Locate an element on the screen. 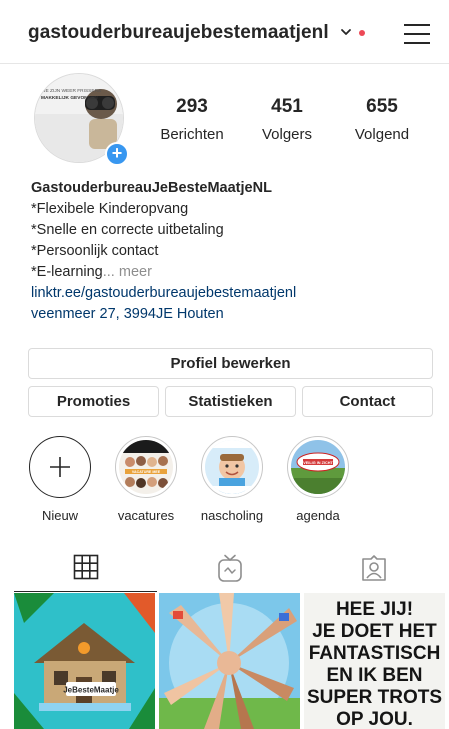 Image resolution: width=449 pixels, height=729 pixels. agenda-cover-image: VEILIG IN ZICHT is located at coordinates (318, 467).